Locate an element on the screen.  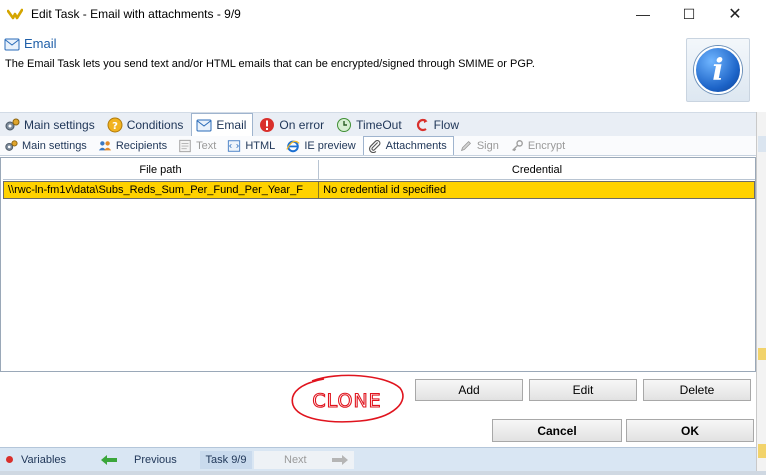
subtab-label: Encrypt is located at coordinates (546, 145).